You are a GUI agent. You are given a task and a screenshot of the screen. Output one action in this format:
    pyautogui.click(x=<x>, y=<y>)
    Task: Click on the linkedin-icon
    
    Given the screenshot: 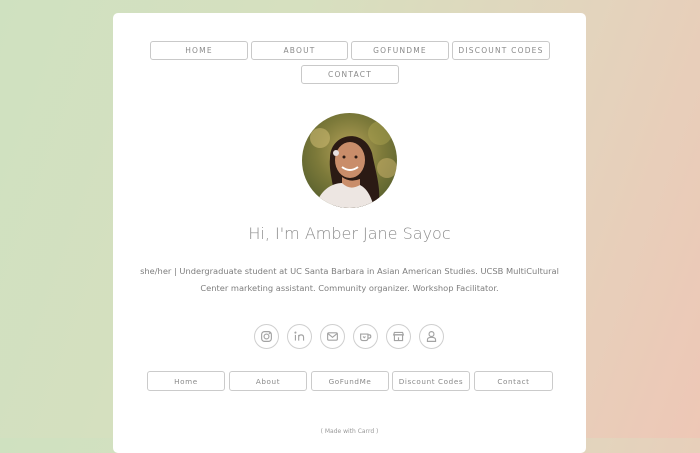 What is the action you would take?
    pyautogui.click(x=299, y=336)
    